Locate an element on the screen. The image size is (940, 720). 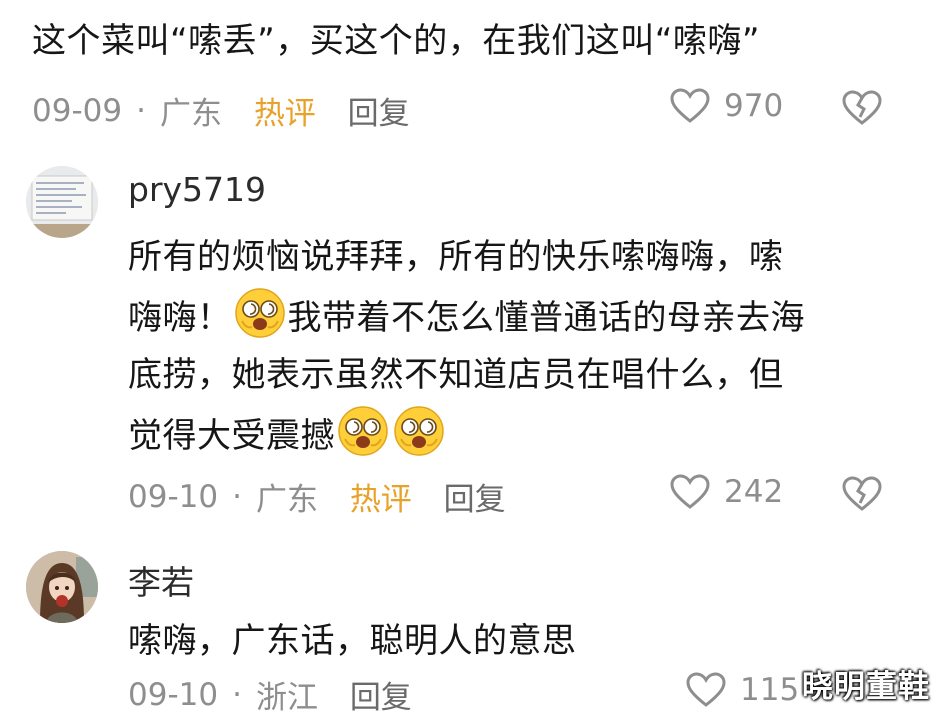
comment-meta: 09-10 · 浙江 回复 is located at coordinates (270, 694).